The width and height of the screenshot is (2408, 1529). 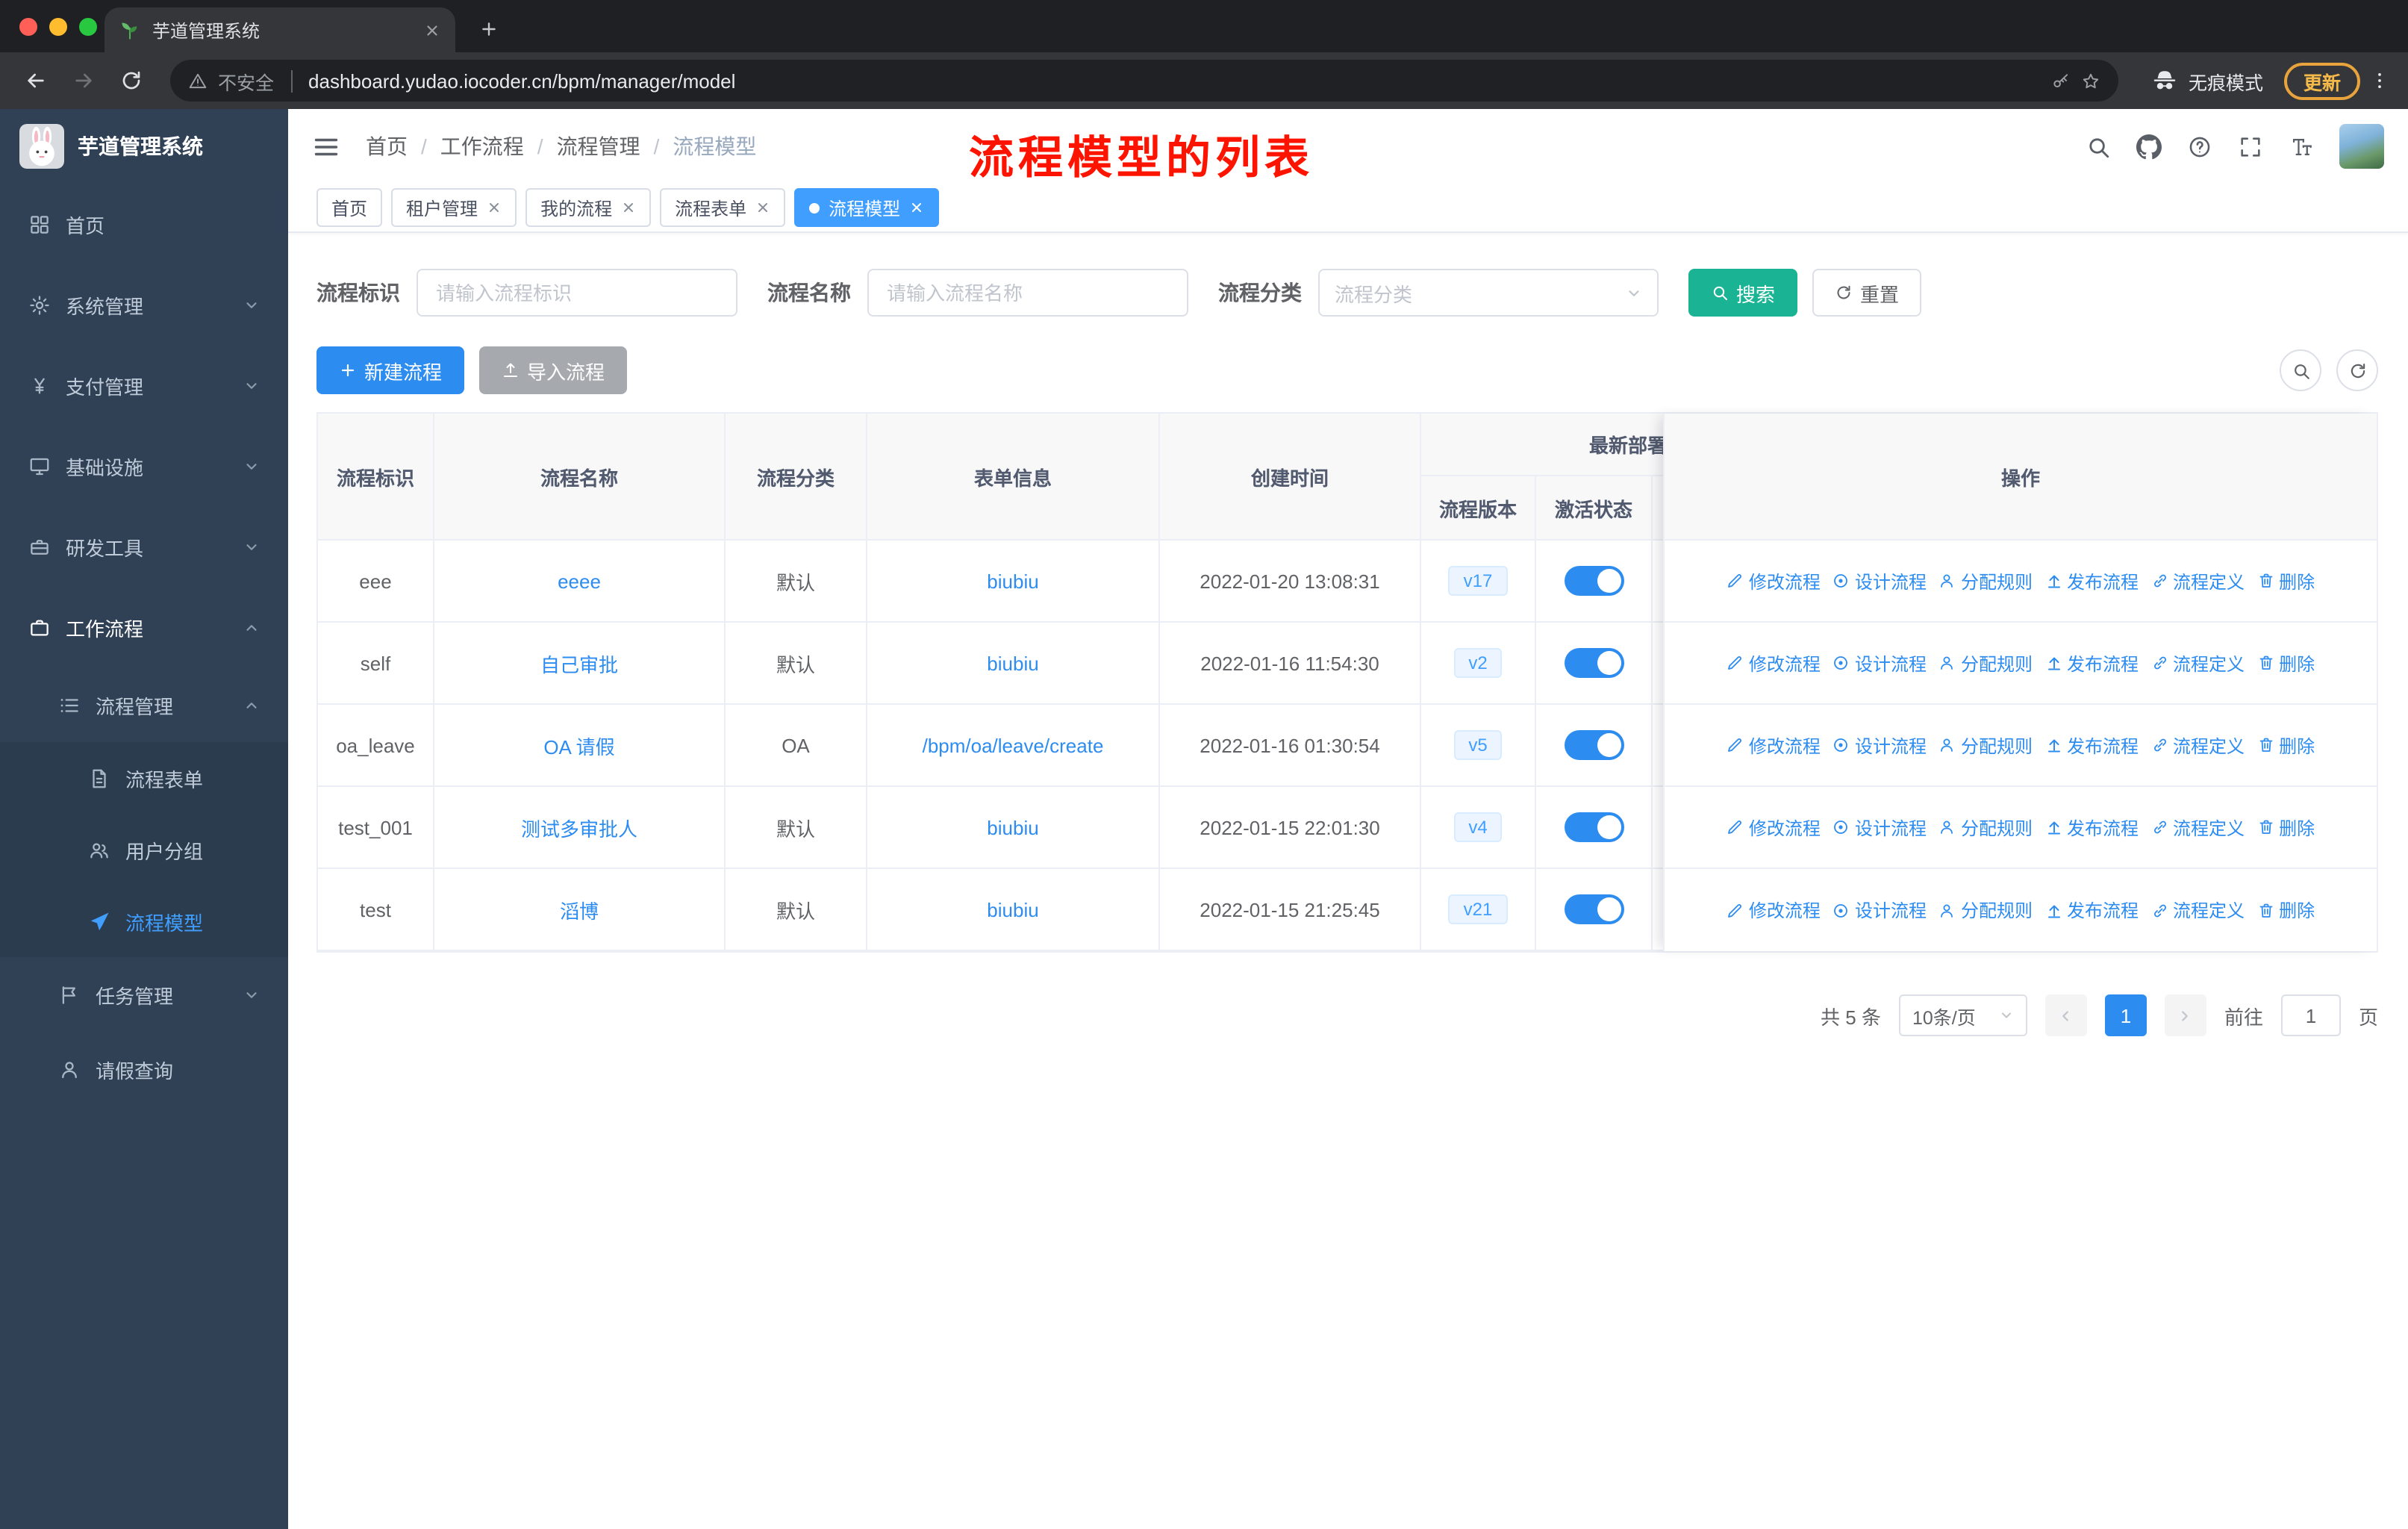 What do you see at coordinates (2199, 146) in the screenshot?
I see `help-icon` at bounding box center [2199, 146].